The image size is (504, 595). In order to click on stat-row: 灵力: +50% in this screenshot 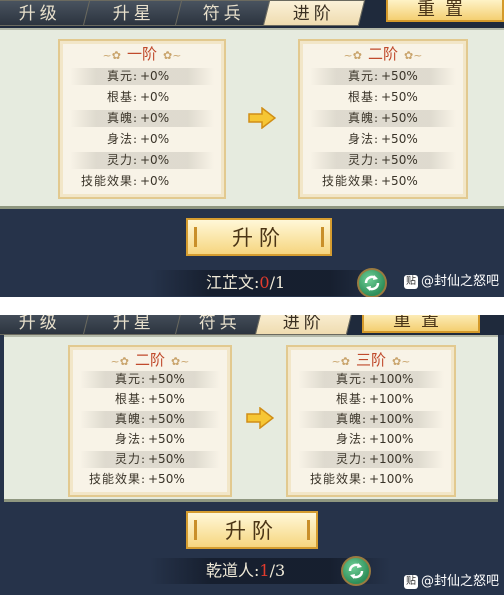, I will do `click(150, 459)`.